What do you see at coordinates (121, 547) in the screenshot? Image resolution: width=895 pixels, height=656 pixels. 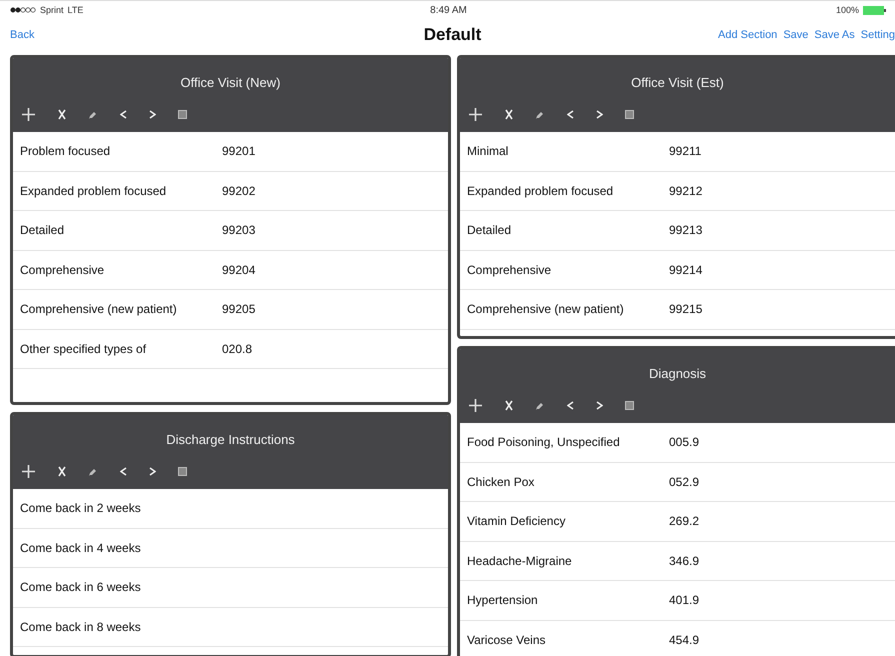 I see `item-label: Come back in 4 weeks` at bounding box center [121, 547].